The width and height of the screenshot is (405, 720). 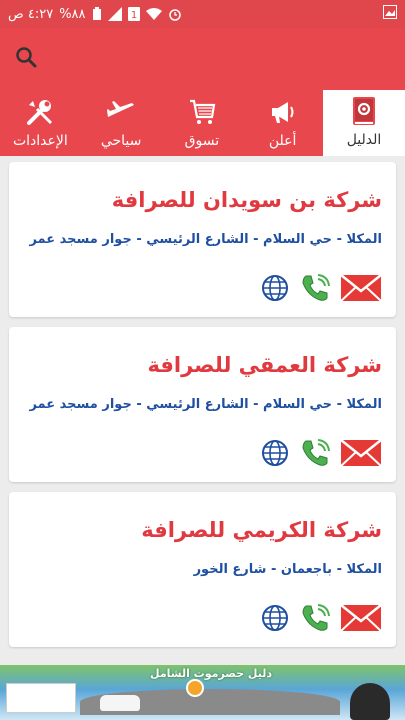 What do you see at coordinates (202, 141) in the screenshot?
I see `tab-label: تسوق` at bounding box center [202, 141].